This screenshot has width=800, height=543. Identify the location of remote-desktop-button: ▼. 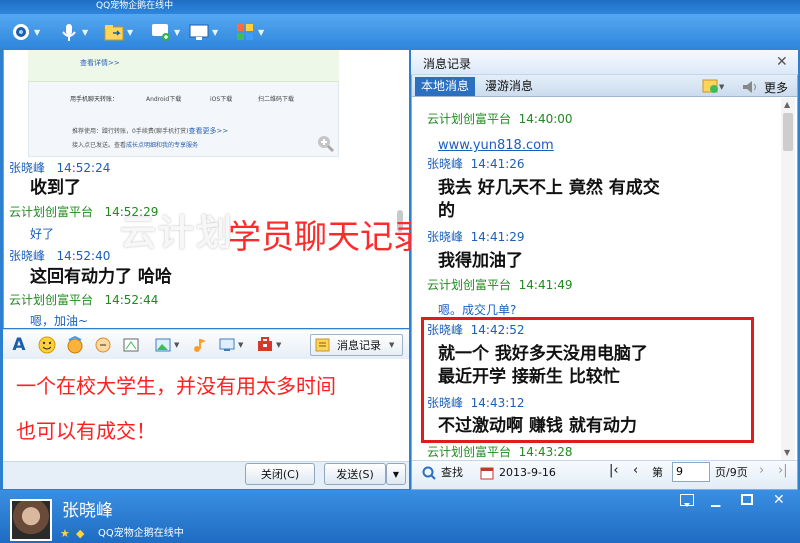
(203, 32).